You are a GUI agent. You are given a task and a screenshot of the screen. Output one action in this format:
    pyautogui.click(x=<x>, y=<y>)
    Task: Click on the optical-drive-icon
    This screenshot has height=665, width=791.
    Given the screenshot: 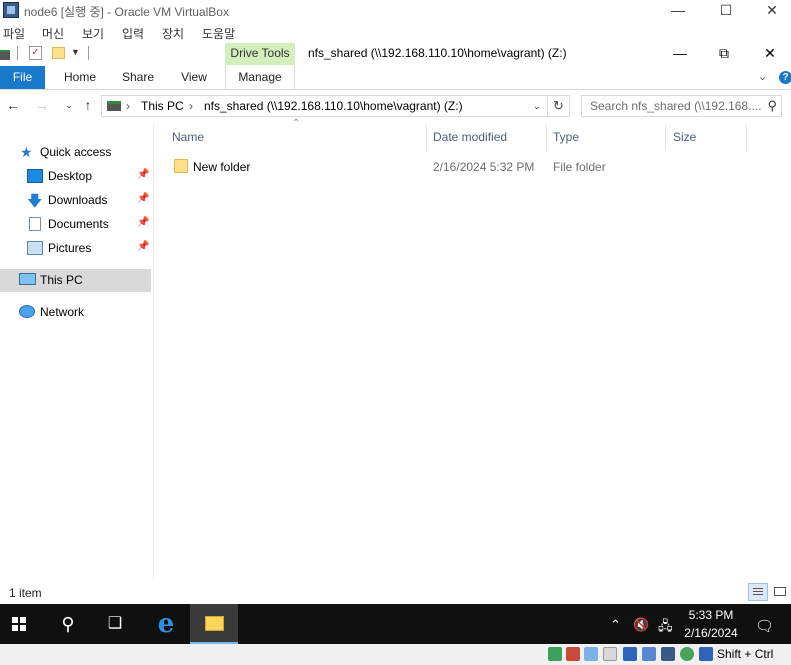 What is the action you would take?
    pyautogui.click(x=573, y=654)
    